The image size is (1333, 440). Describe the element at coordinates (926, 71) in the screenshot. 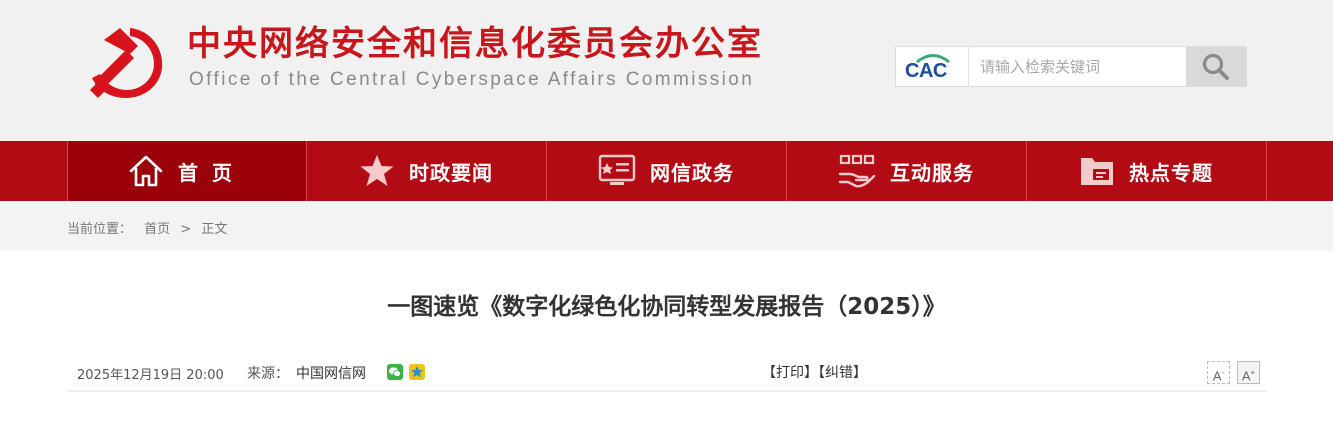

I see `cac-logo-text: CAC` at that location.